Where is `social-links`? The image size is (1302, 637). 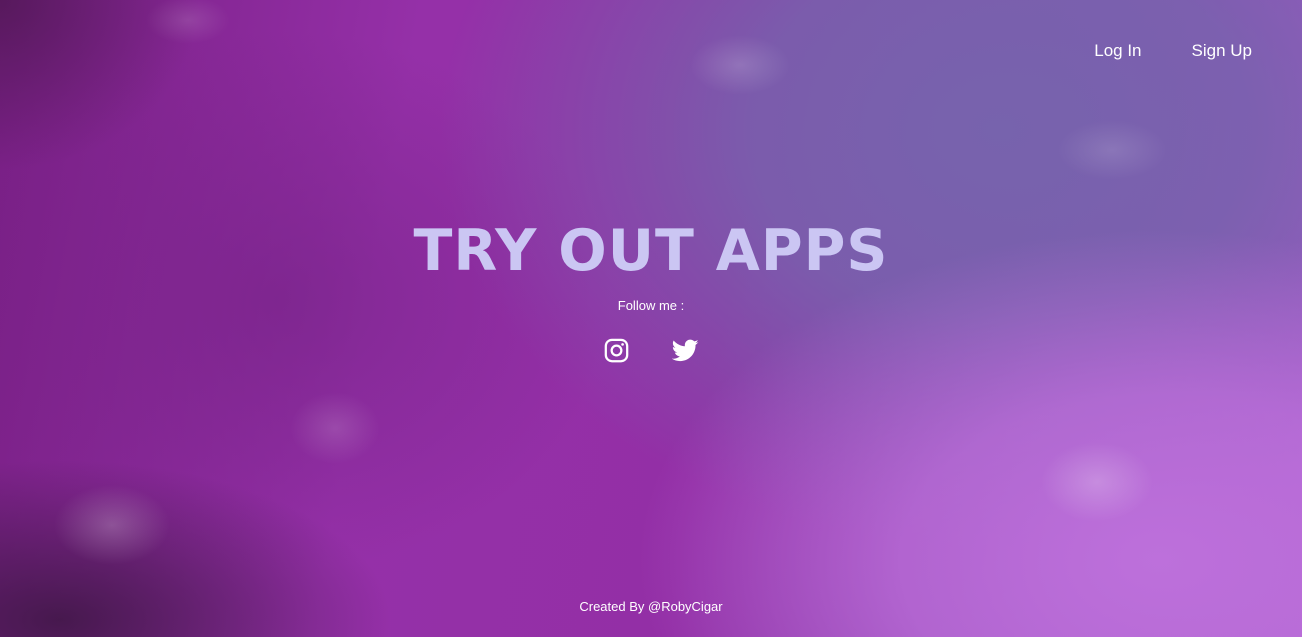
social-links is located at coordinates (651, 350).